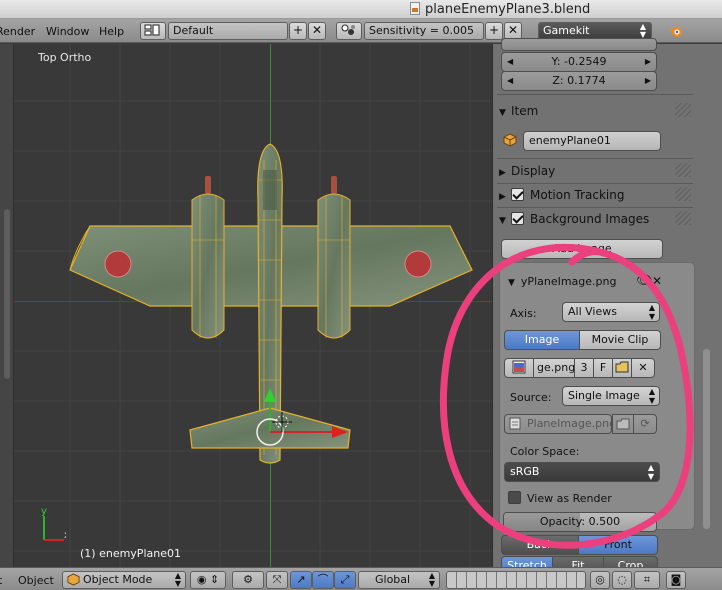  I want to click on opacity-value: 0.500, so click(604, 521).